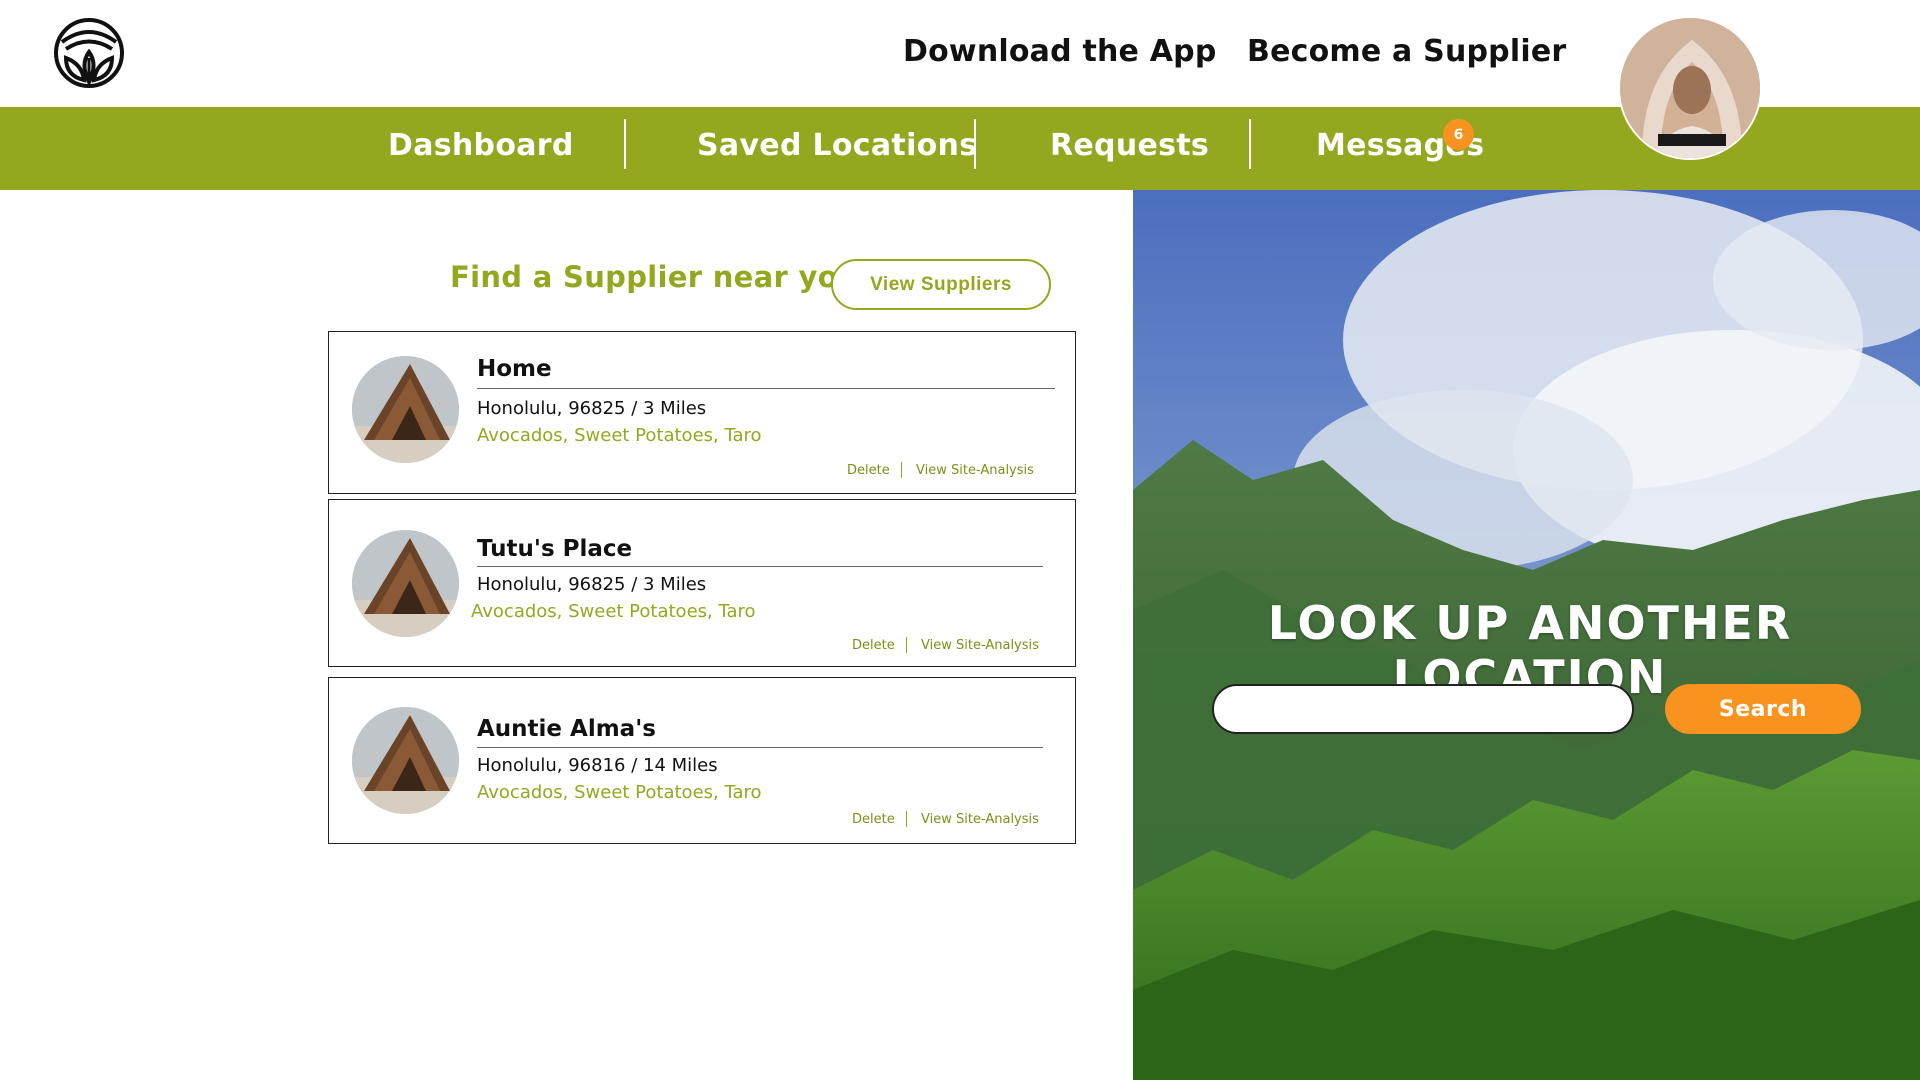 The height and width of the screenshot is (1080, 1920). Describe the element at coordinates (555, 549) in the screenshot. I see `location-name: Tutu's Place` at that location.